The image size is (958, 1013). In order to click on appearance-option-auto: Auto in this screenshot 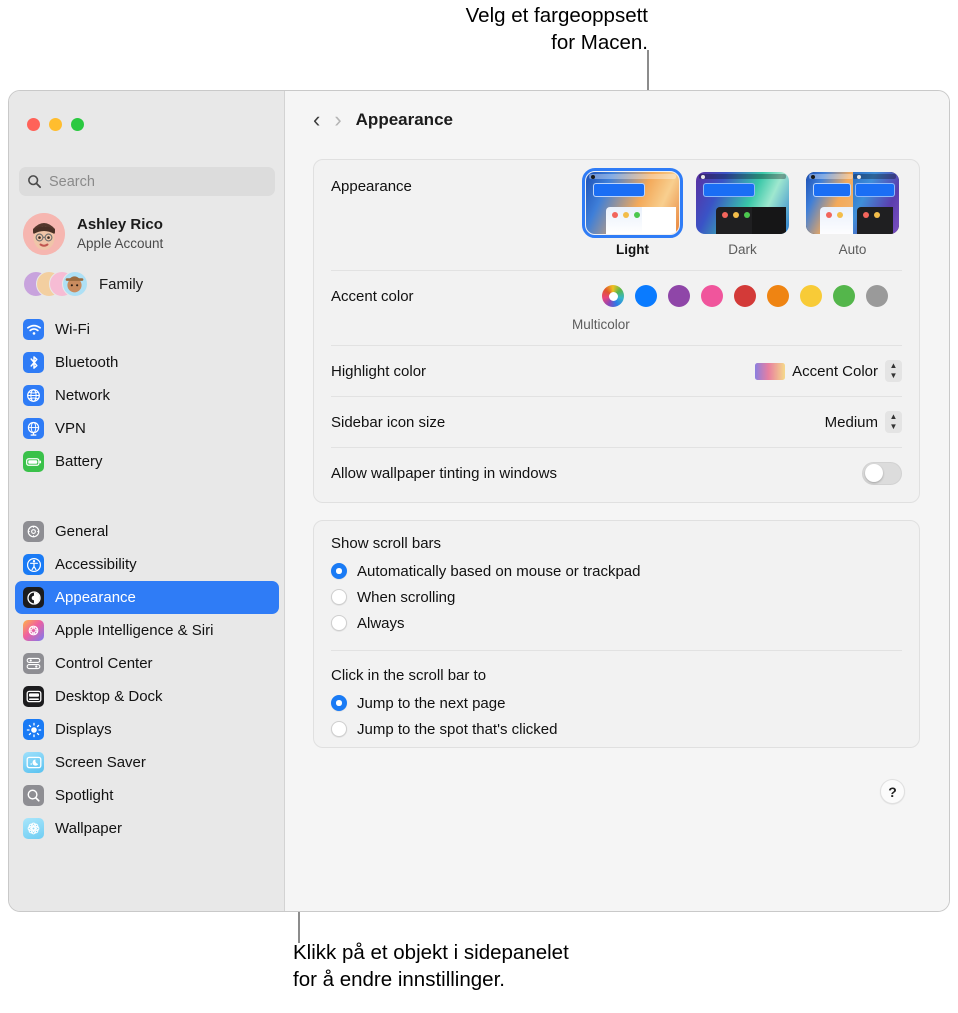, I will do `click(852, 214)`.